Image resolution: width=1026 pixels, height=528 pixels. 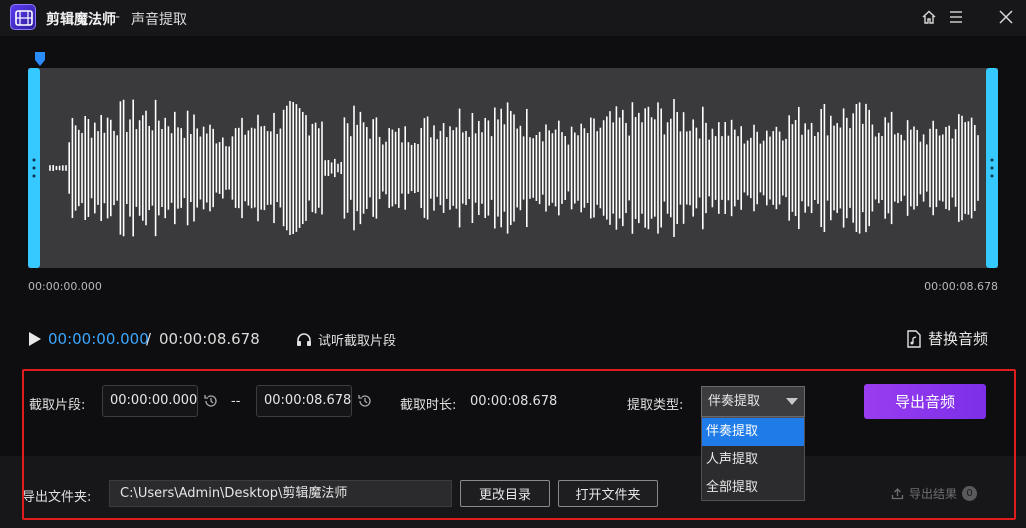 I want to click on preview-clip-button: 试听截取片段, so click(x=346, y=339).